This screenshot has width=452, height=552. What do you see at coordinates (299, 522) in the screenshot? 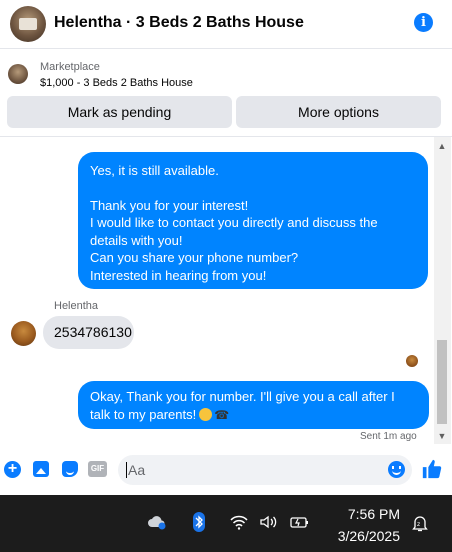
I see `battery-icon` at bounding box center [299, 522].